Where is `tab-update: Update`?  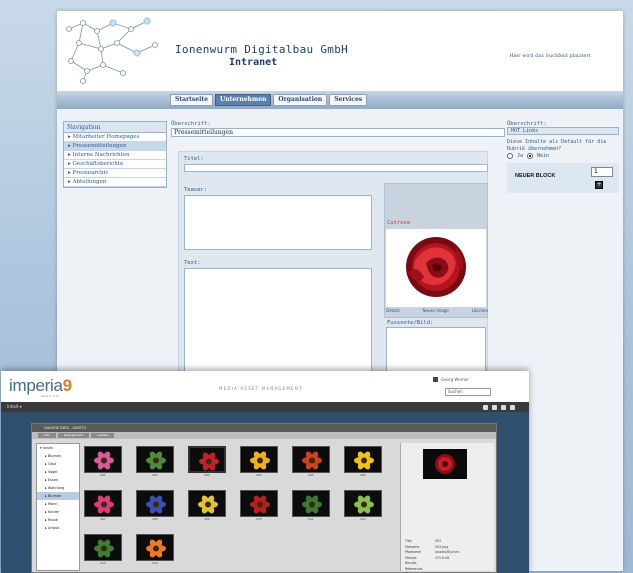 tab-update: Update is located at coordinates (103, 435).